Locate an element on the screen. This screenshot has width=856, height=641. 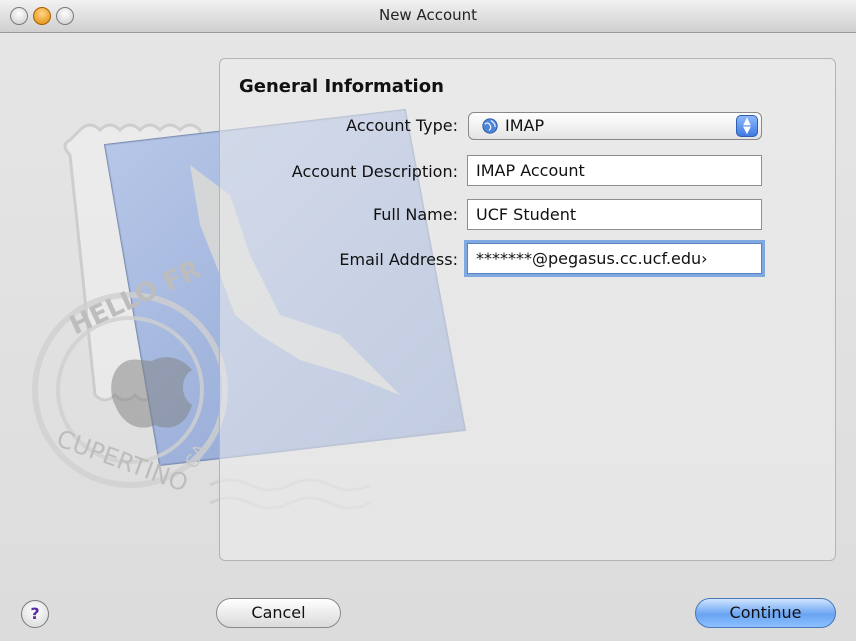
globe-icon is located at coordinates (490, 126).